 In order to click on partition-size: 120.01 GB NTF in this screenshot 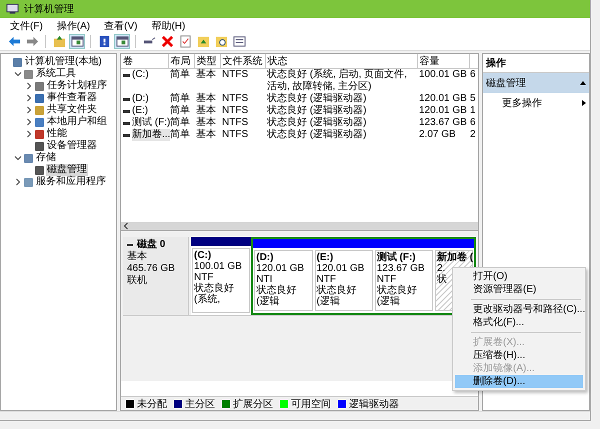, I will do `click(341, 274)`.